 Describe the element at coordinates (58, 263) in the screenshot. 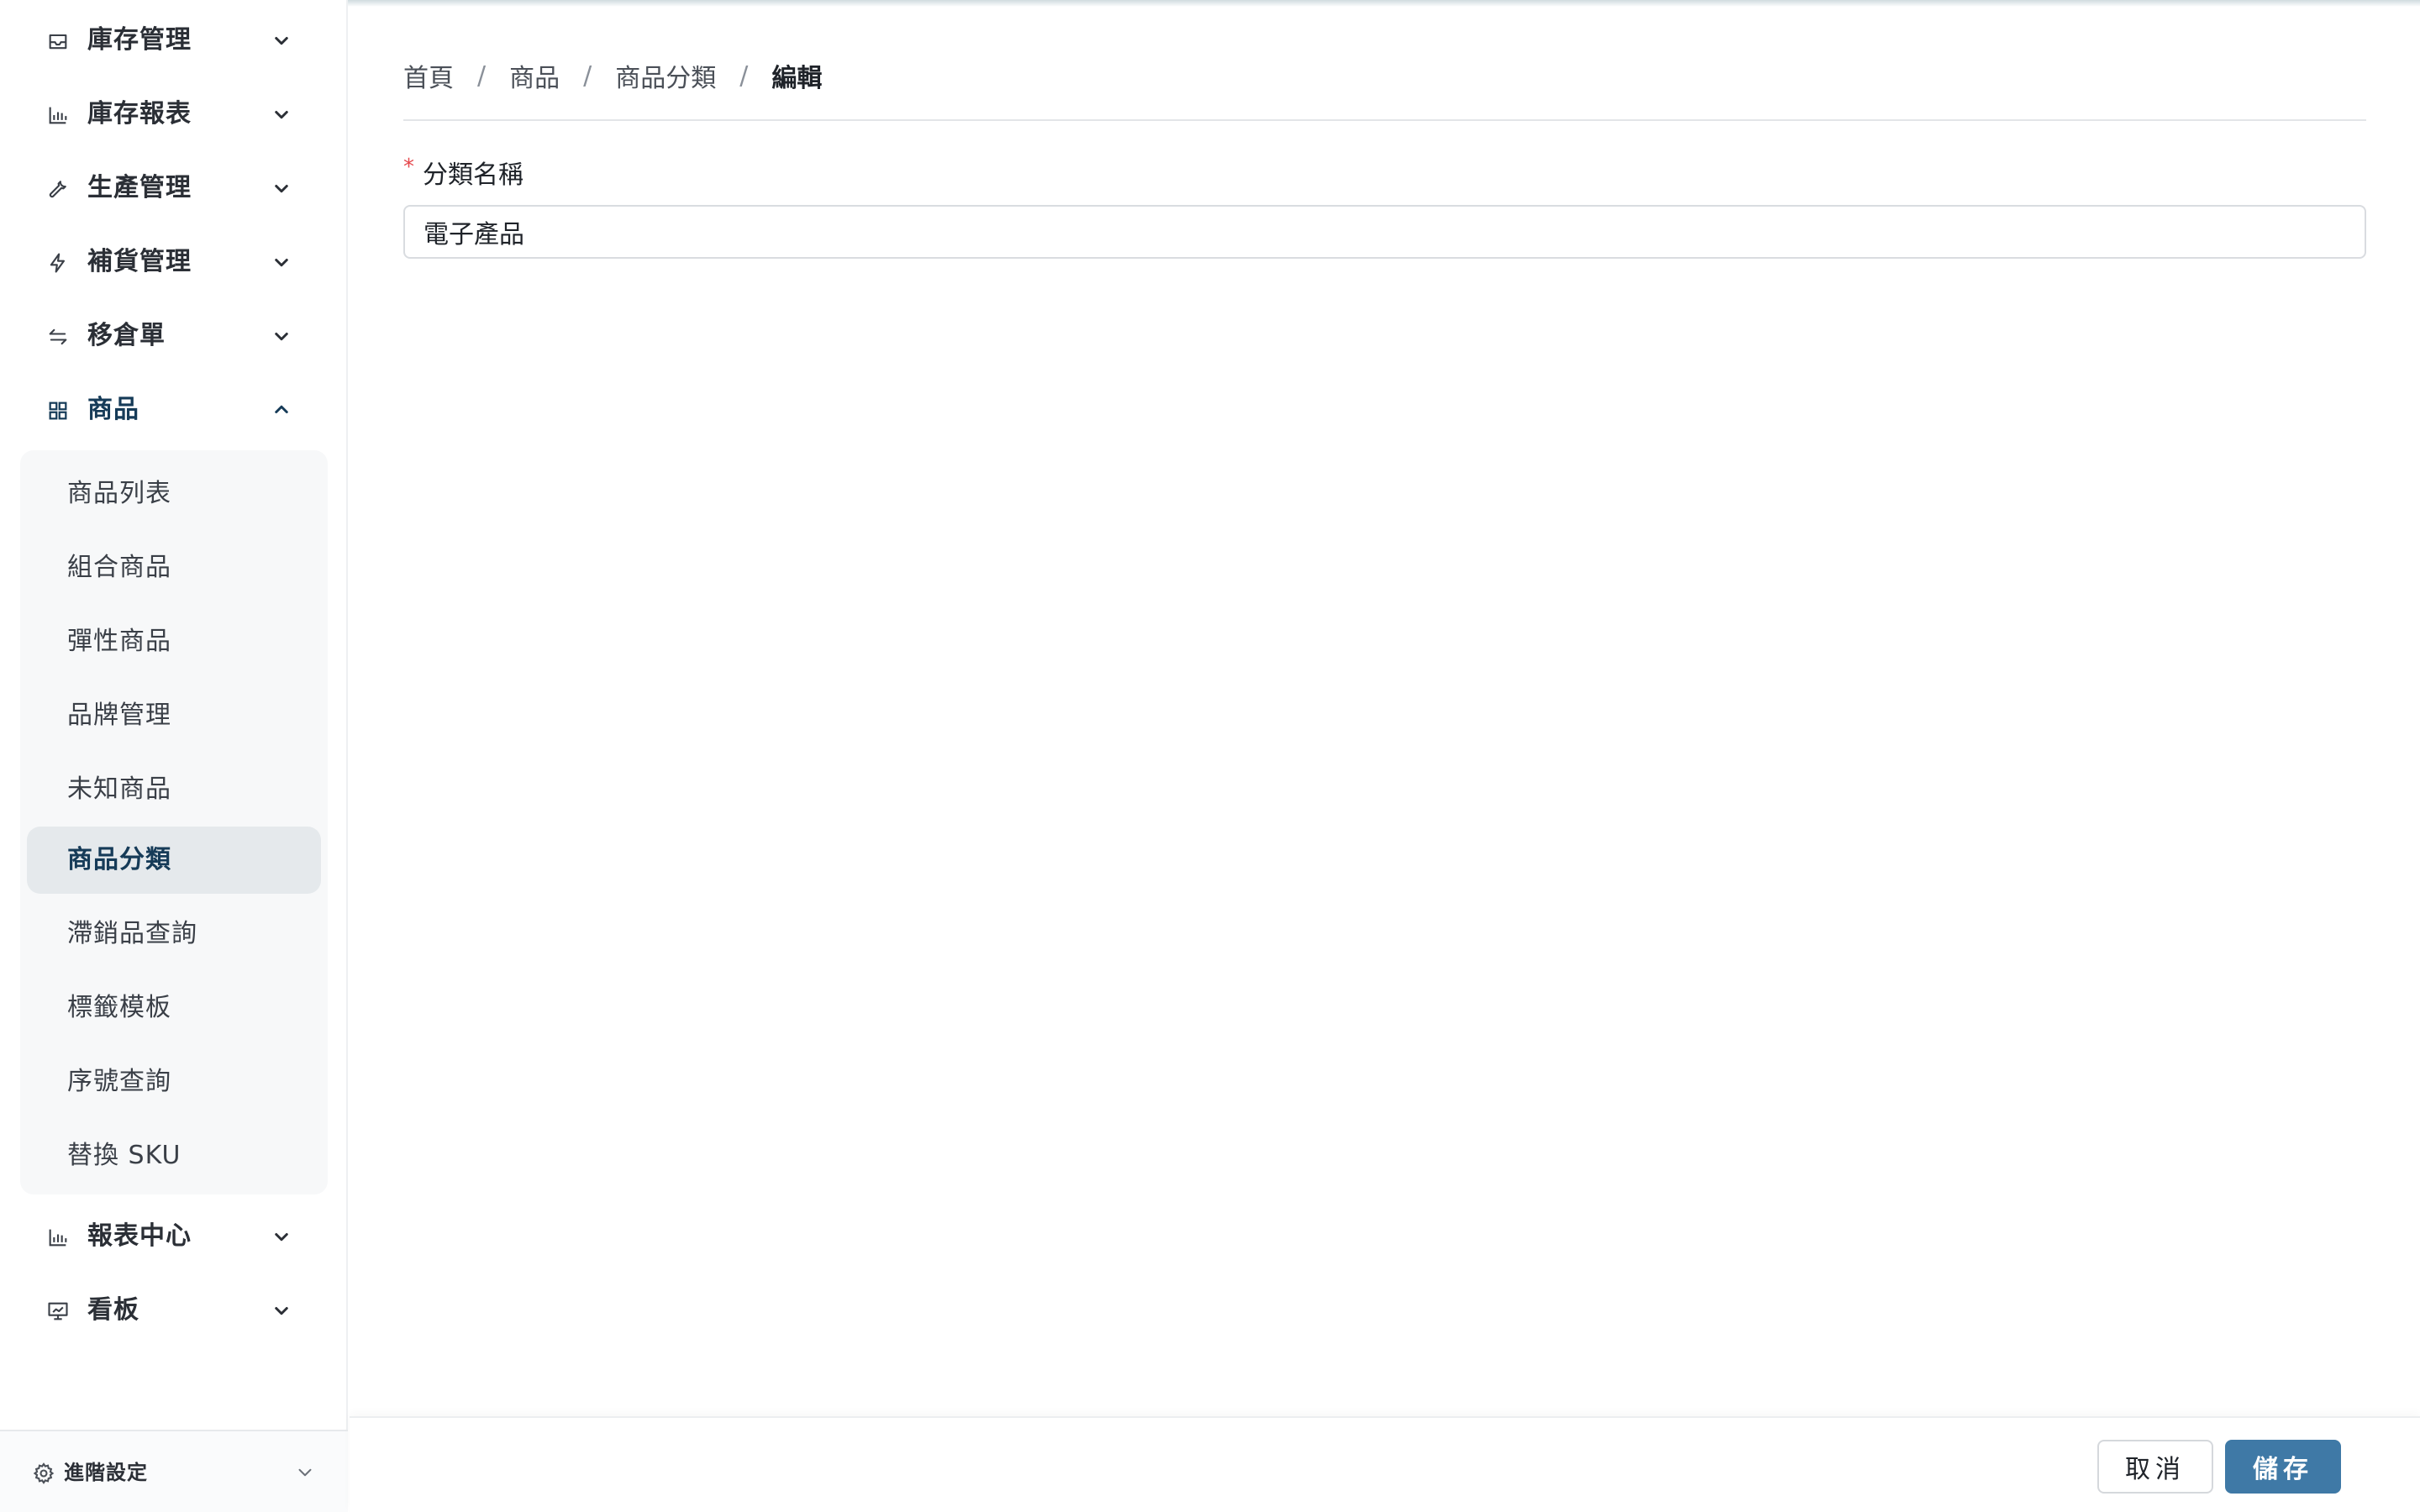

I see `lightning-icon` at that location.